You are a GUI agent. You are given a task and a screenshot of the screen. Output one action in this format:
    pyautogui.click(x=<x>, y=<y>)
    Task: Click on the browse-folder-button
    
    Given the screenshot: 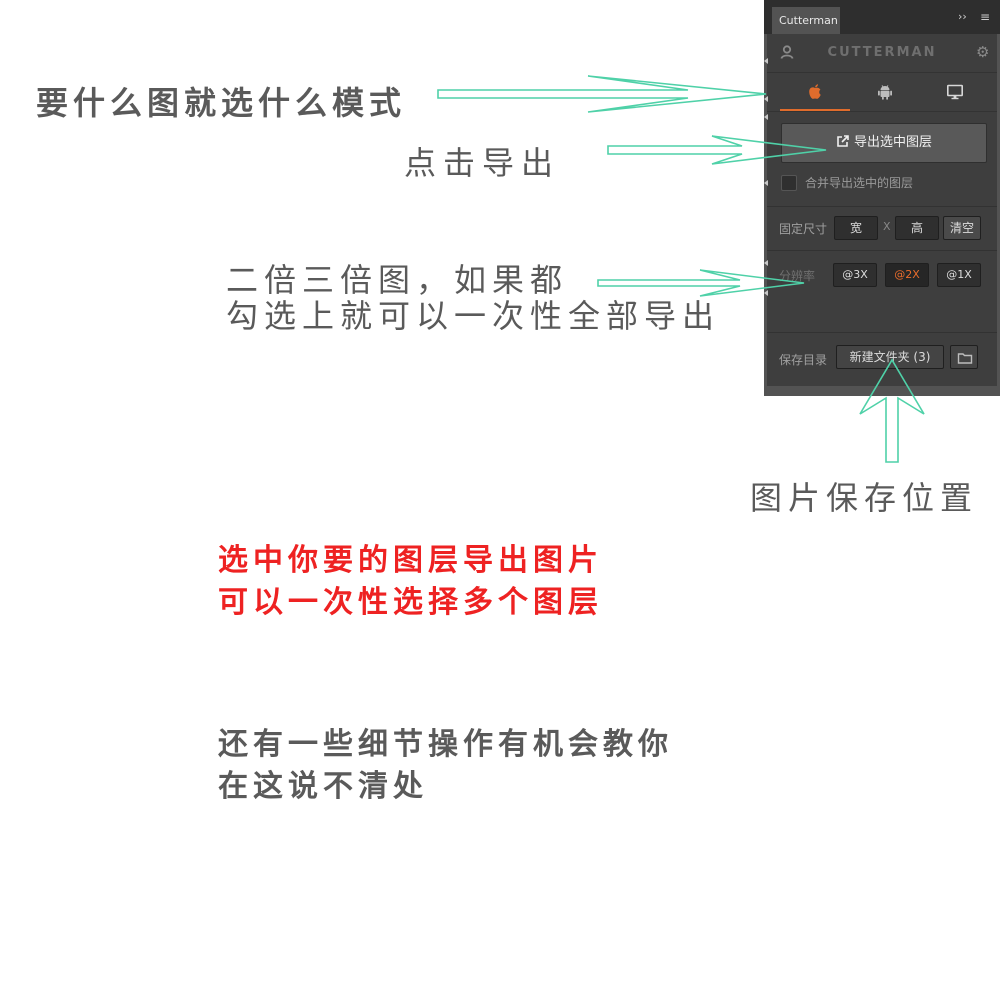 What is the action you would take?
    pyautogui.click(x=964, y=357)
    